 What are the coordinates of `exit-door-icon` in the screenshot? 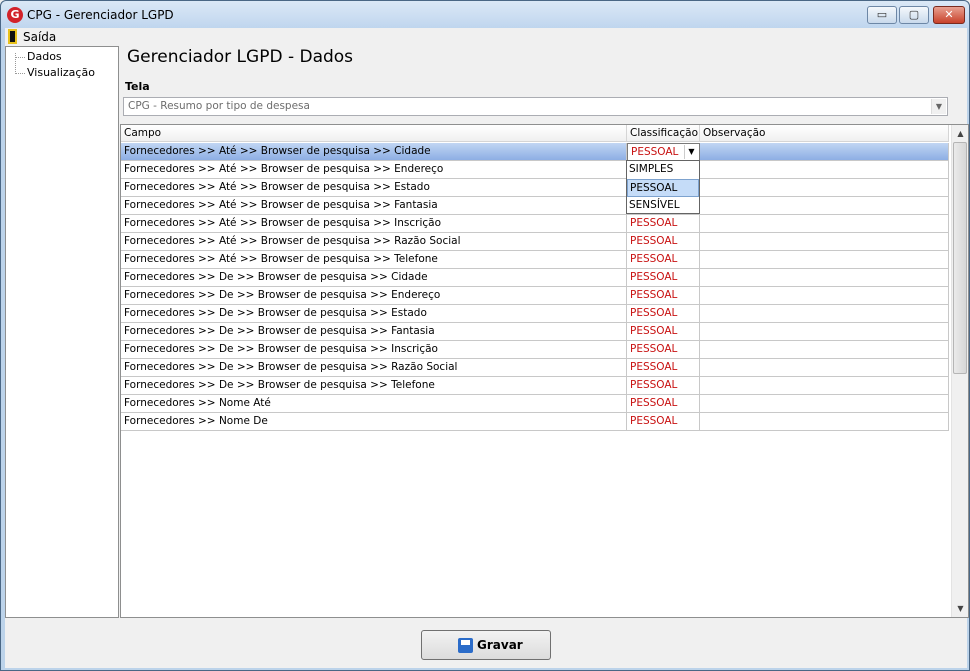 It's located at (12, 36).